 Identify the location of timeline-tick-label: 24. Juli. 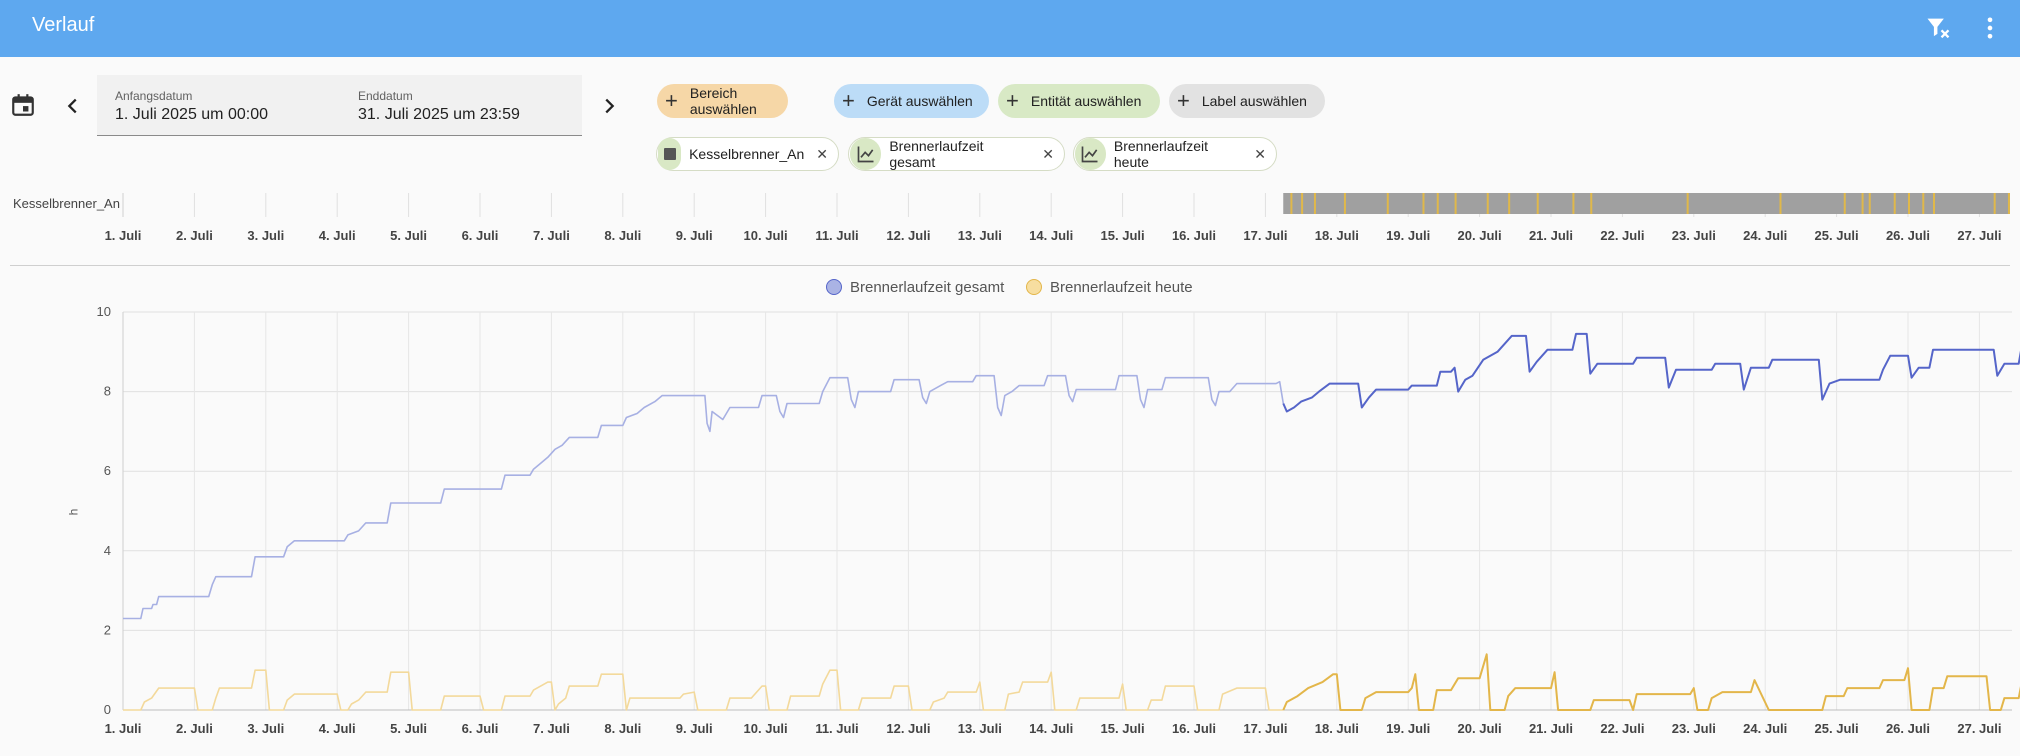
(1765, 235).